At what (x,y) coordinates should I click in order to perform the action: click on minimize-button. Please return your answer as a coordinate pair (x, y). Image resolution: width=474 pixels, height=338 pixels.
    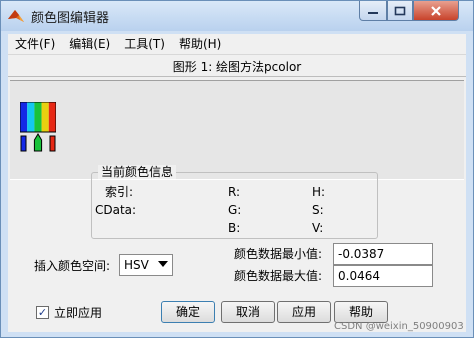
    Looking at the image, I should click on (373, 11).